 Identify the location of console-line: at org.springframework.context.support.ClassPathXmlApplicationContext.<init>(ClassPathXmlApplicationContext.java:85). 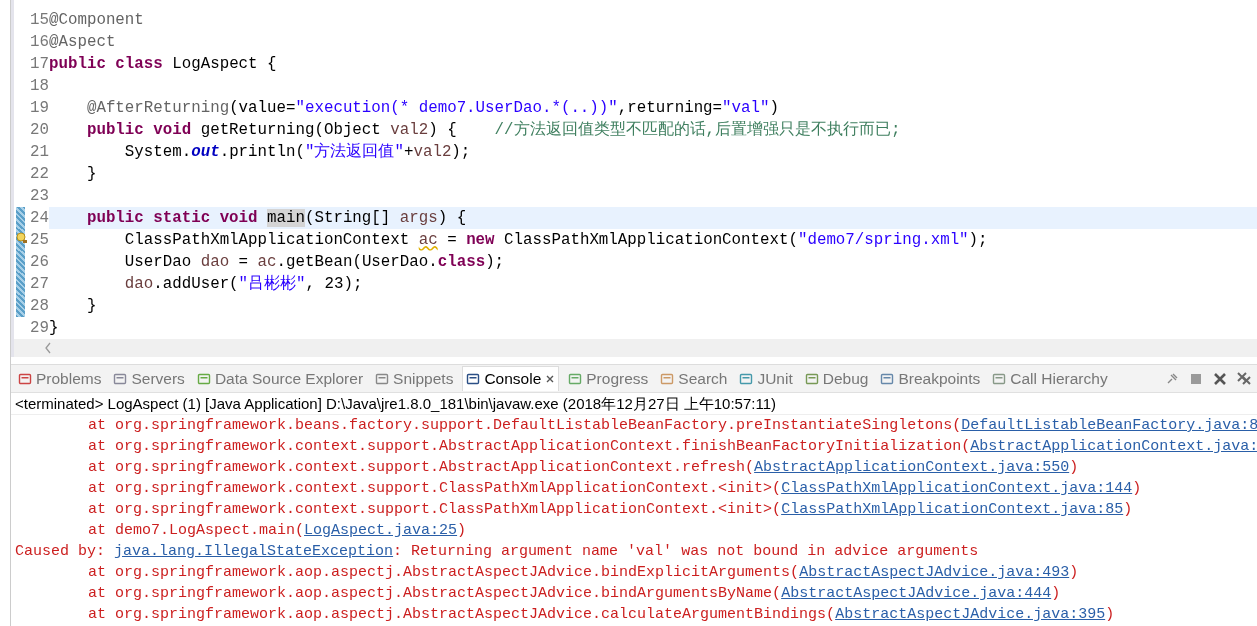
(610, 510).